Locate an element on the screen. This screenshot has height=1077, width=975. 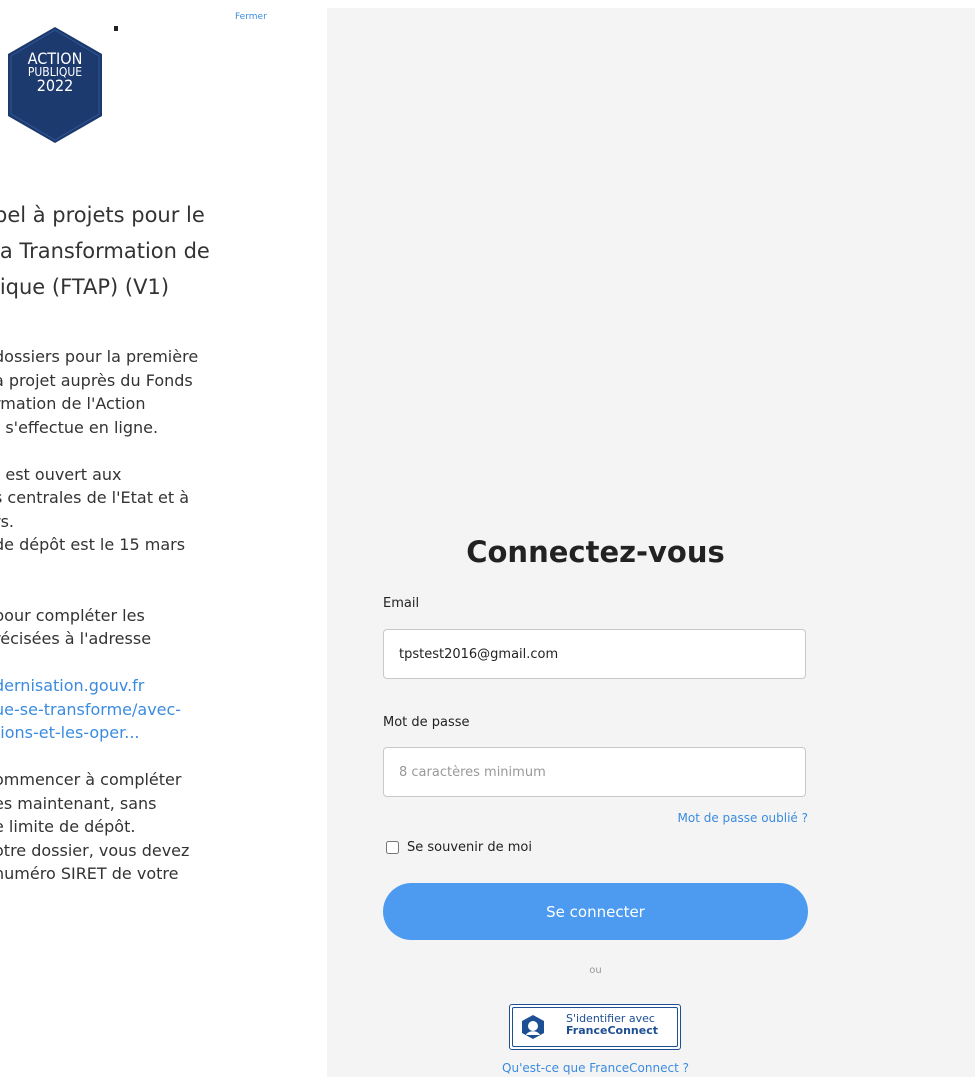
email-field is located at coordinates (594, 654).